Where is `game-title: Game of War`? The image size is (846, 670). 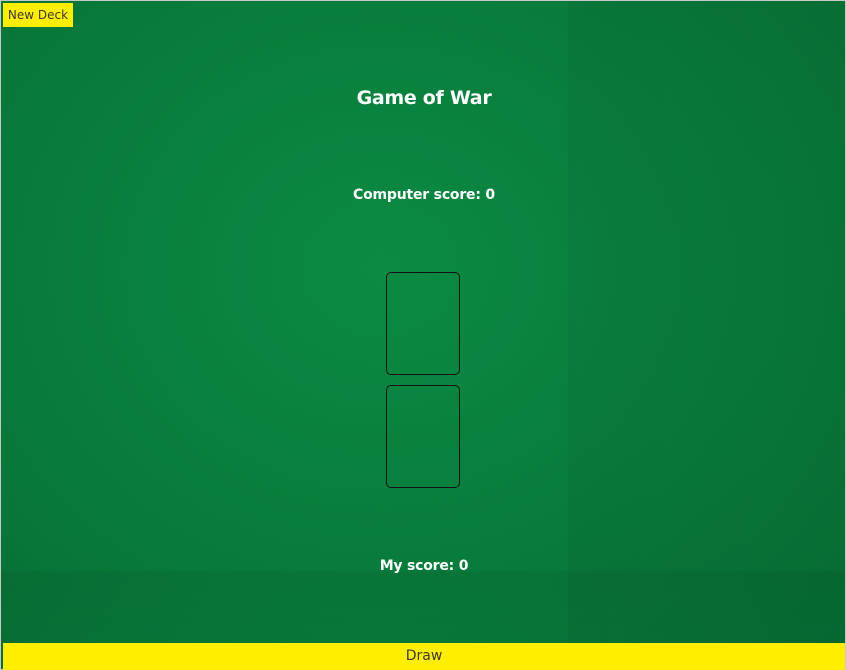
game-title: Game of War is located at coordinates (424, 98).